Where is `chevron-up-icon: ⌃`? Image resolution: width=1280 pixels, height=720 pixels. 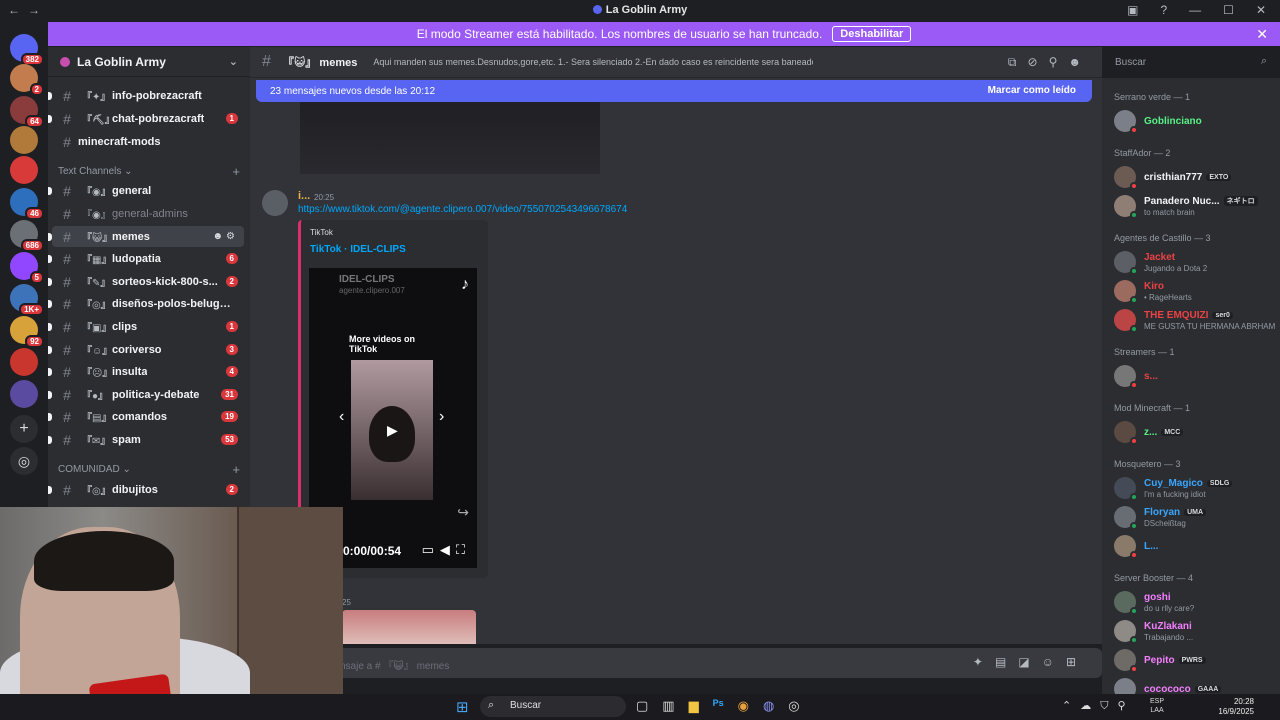 chevron-up-icon: ⌃ is located at coordinates (1071, 706).